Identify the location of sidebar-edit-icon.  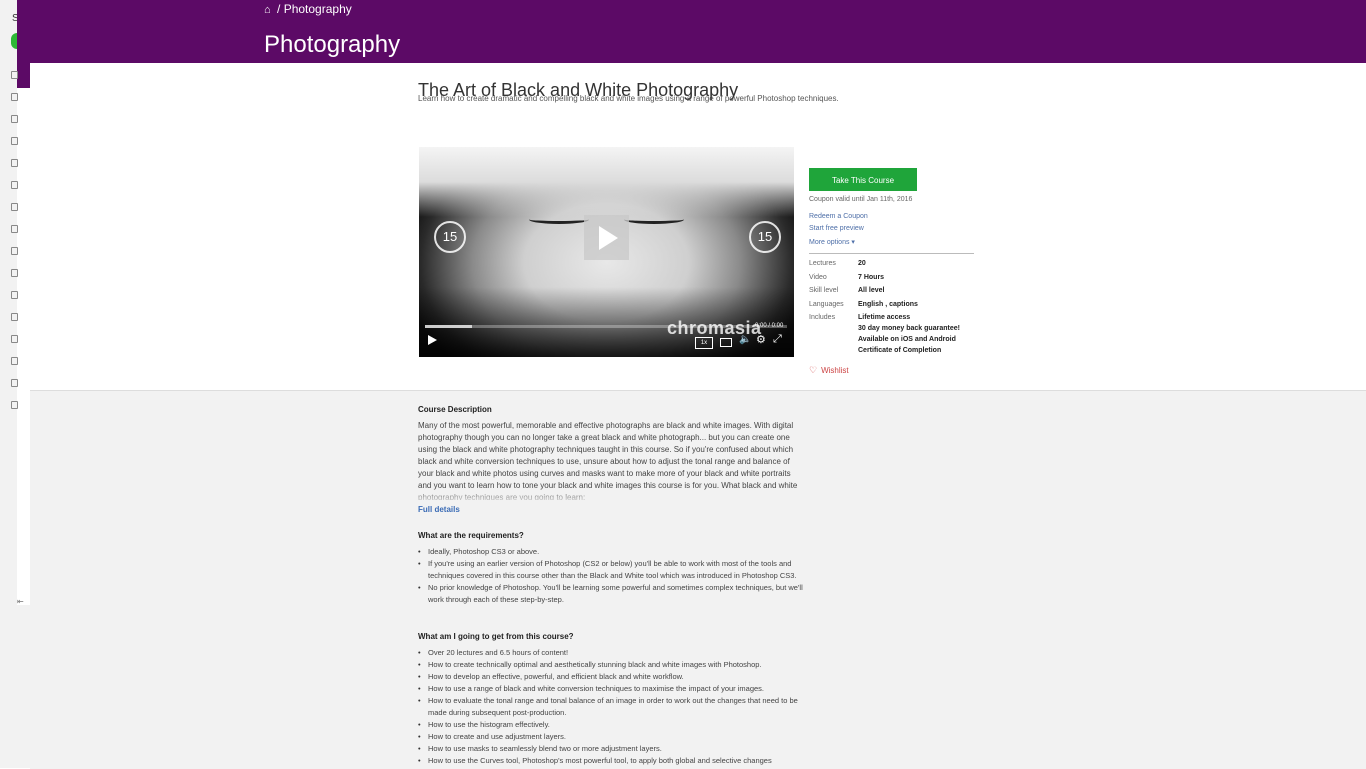
(14, 185).